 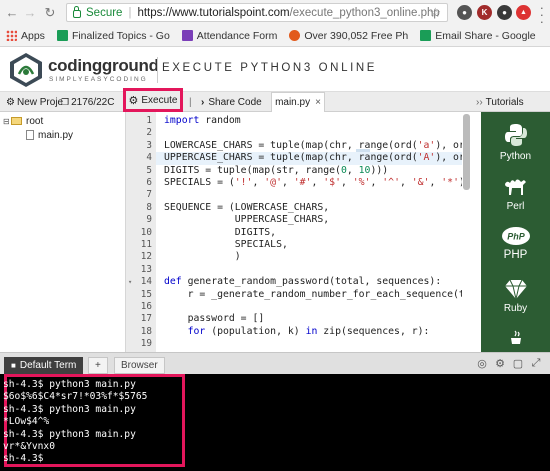 I want to click on php-logo-icon: PhP, so click(x=515, y=236).